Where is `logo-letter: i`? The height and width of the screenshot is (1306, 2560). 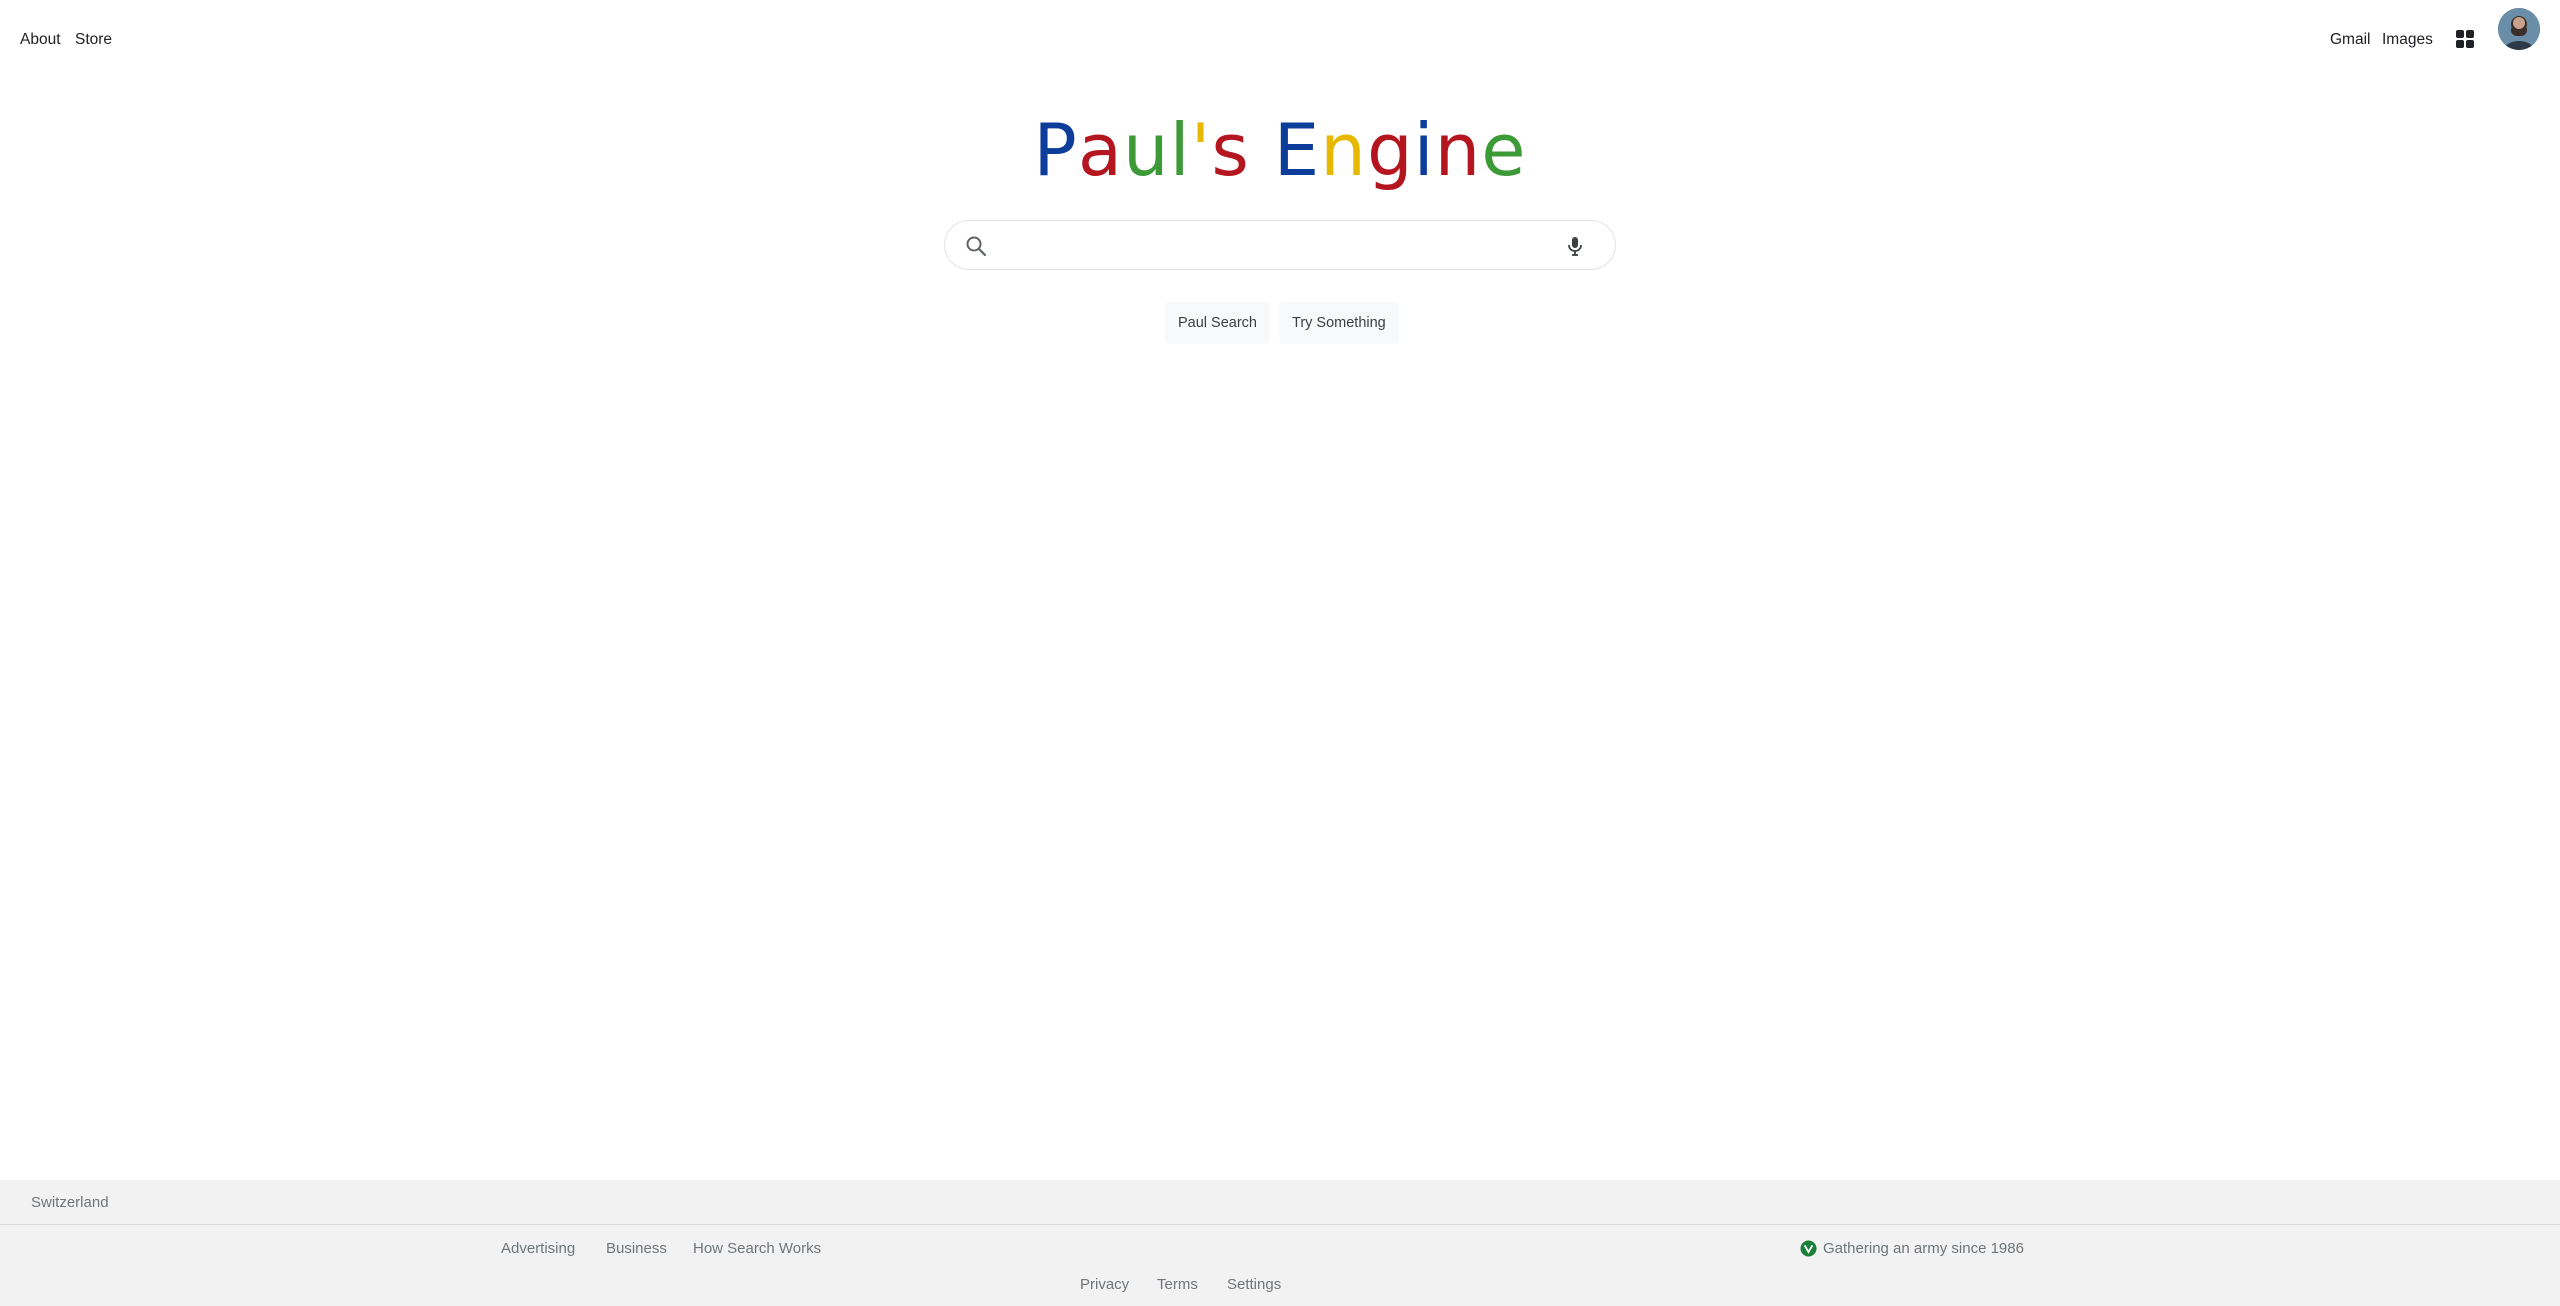
logo-letter: i is located at coordinates (1424, 150).